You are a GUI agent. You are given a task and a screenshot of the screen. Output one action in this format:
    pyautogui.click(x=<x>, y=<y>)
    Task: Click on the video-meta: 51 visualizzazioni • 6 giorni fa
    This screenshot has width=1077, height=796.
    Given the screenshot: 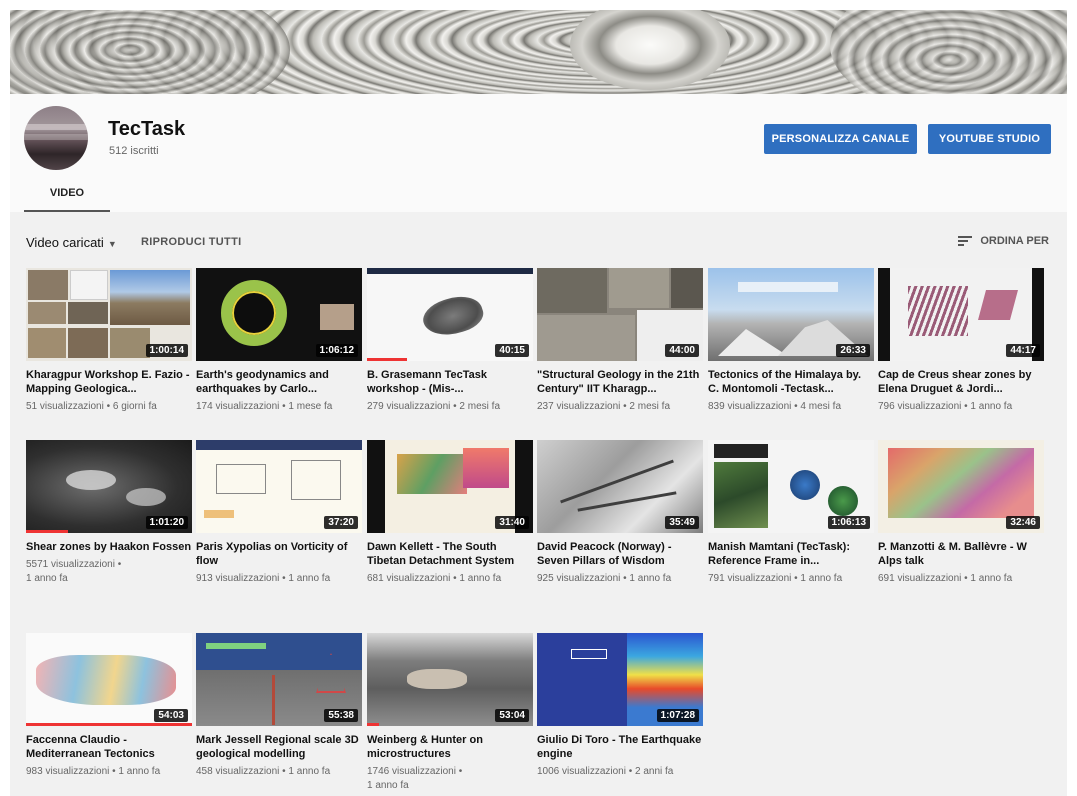 What is the action you would take?
    pyautogui.click(x=91, y=406)
    